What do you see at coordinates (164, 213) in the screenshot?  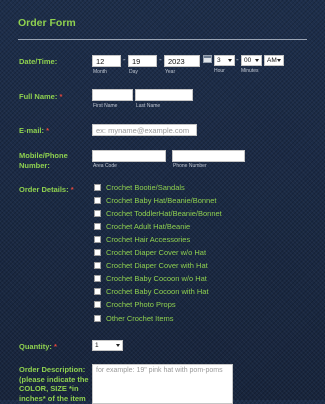 I see `order-option-label: Crochet ToddlerHat/Beanie/Bonnet` at bounding box center [164, 213].